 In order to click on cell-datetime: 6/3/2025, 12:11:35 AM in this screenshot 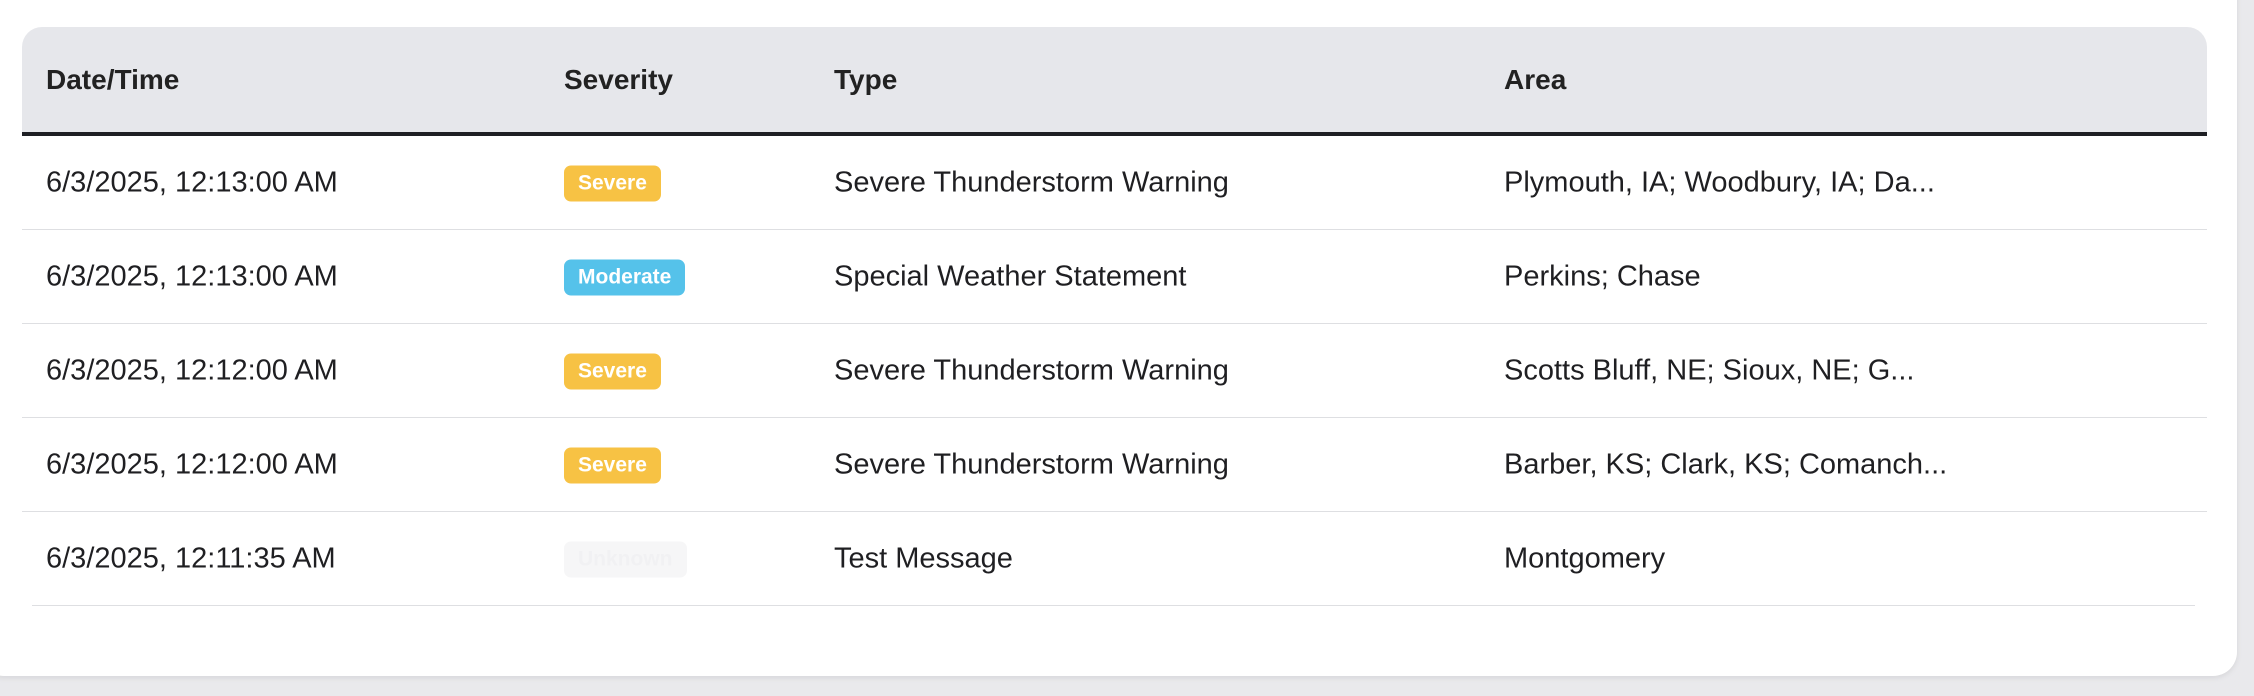, I will do `click(191, 558)`.